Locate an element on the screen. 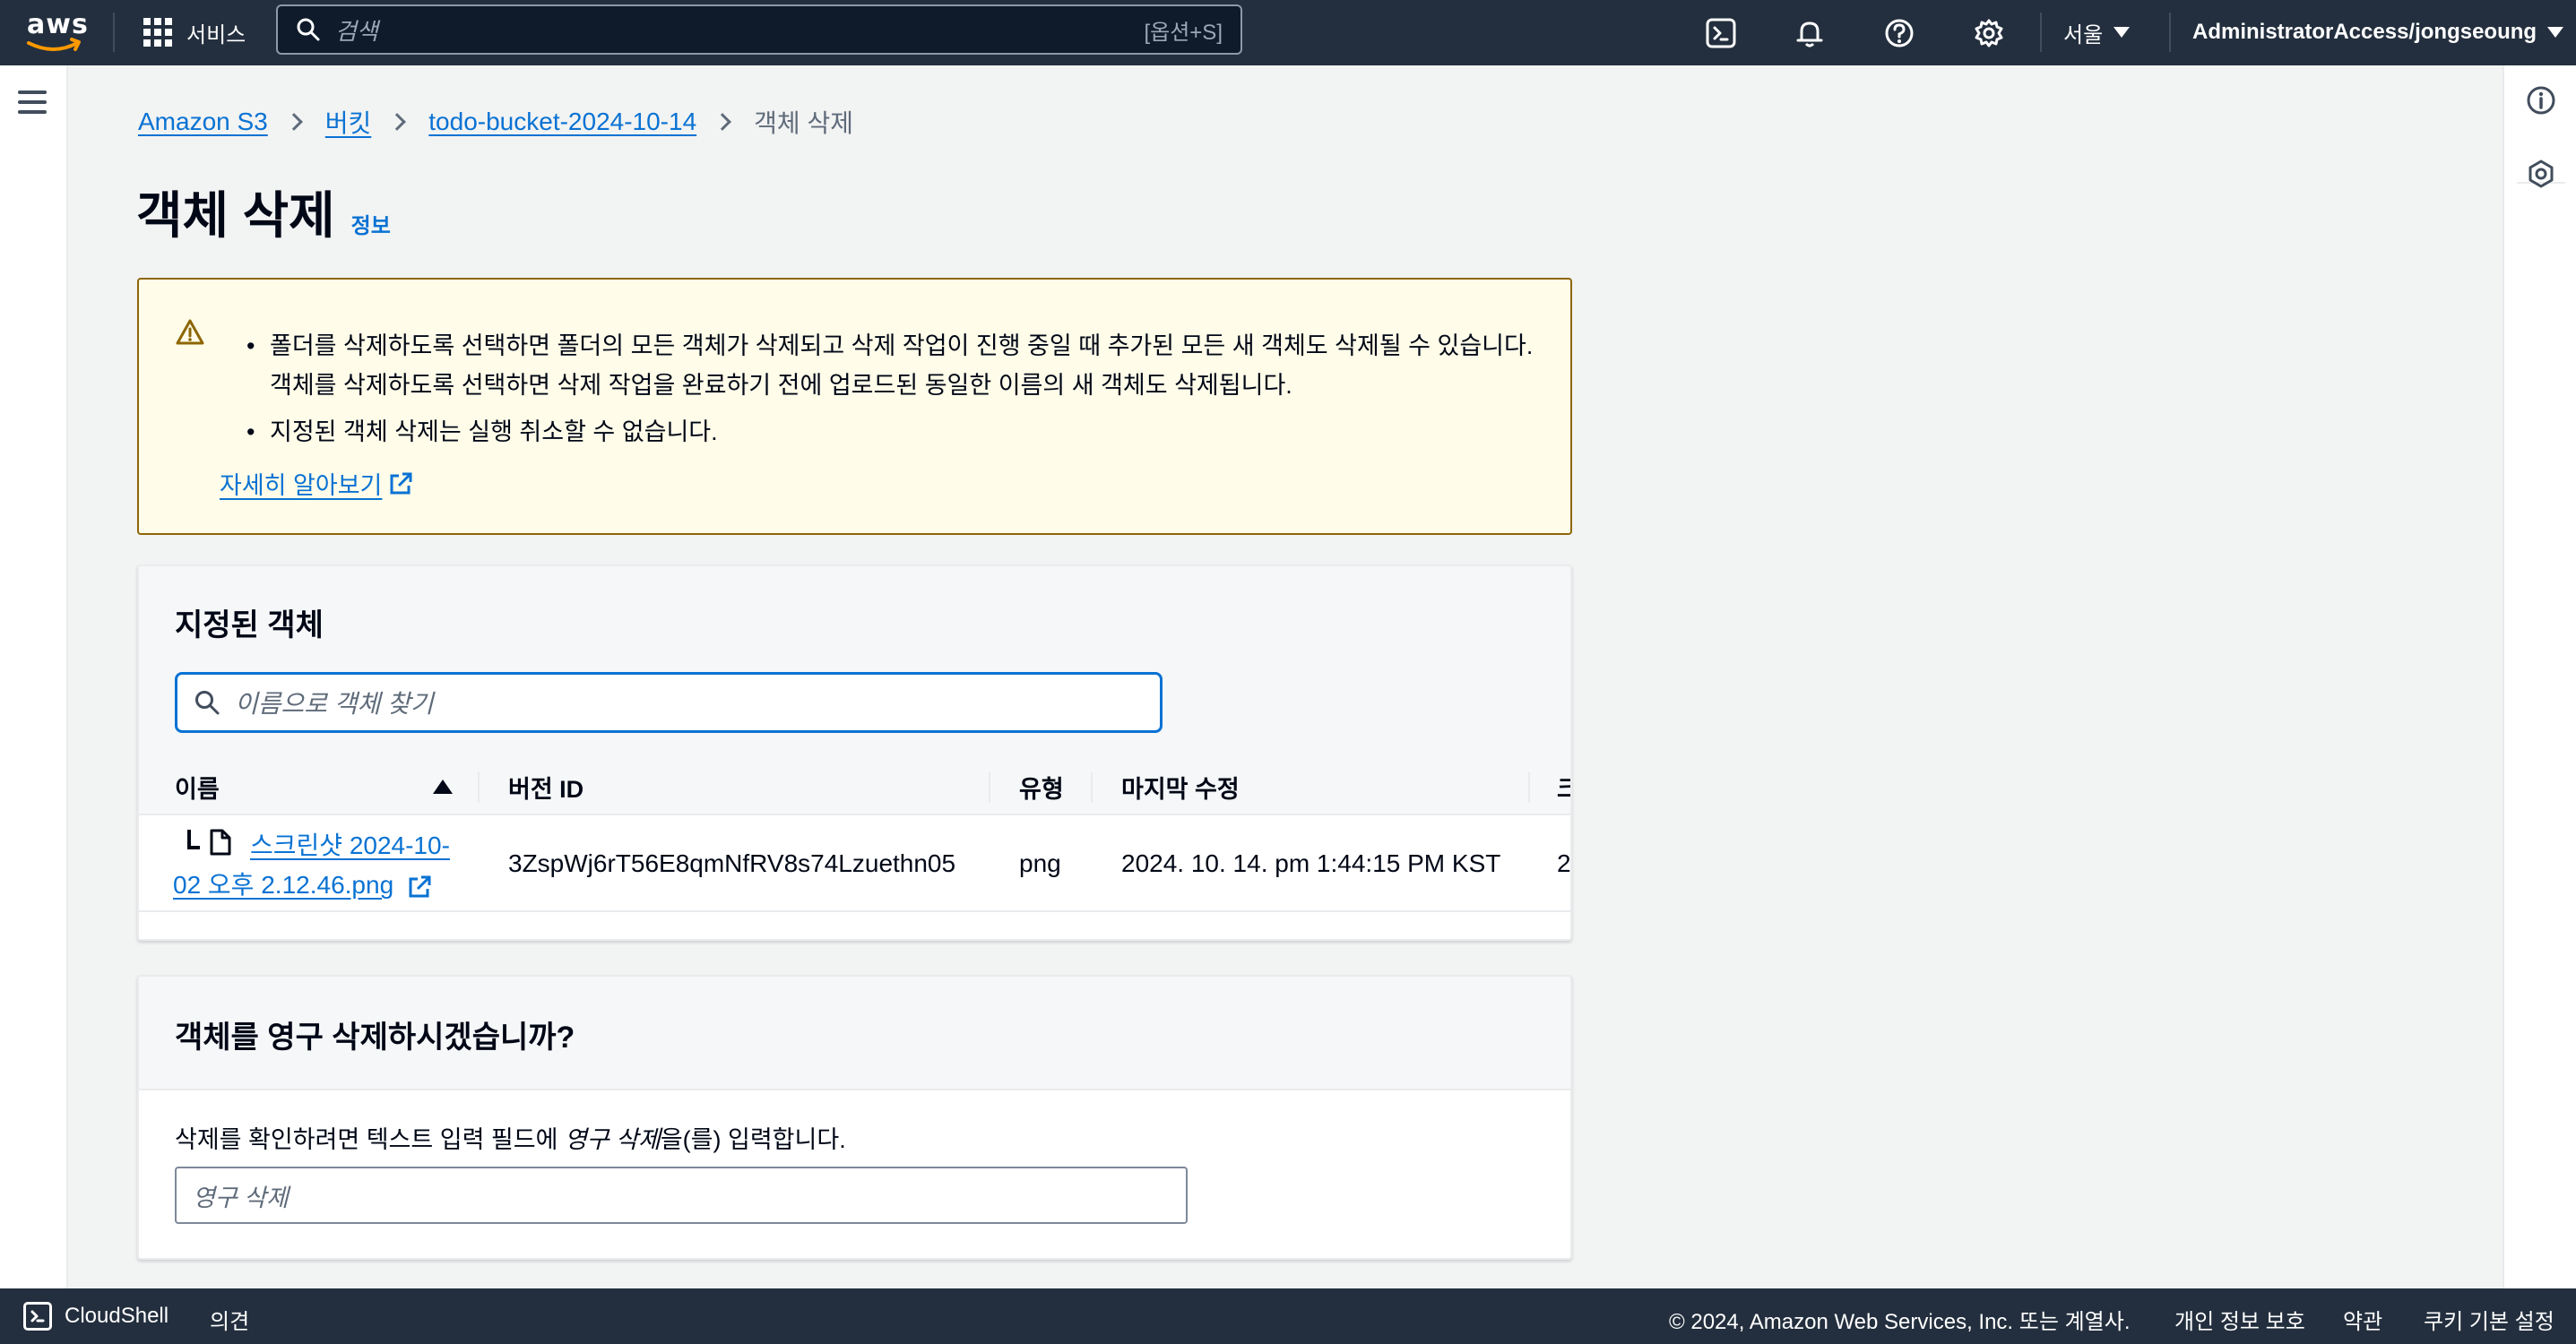  aws-smile-icon is located at coordinates (54, 44).